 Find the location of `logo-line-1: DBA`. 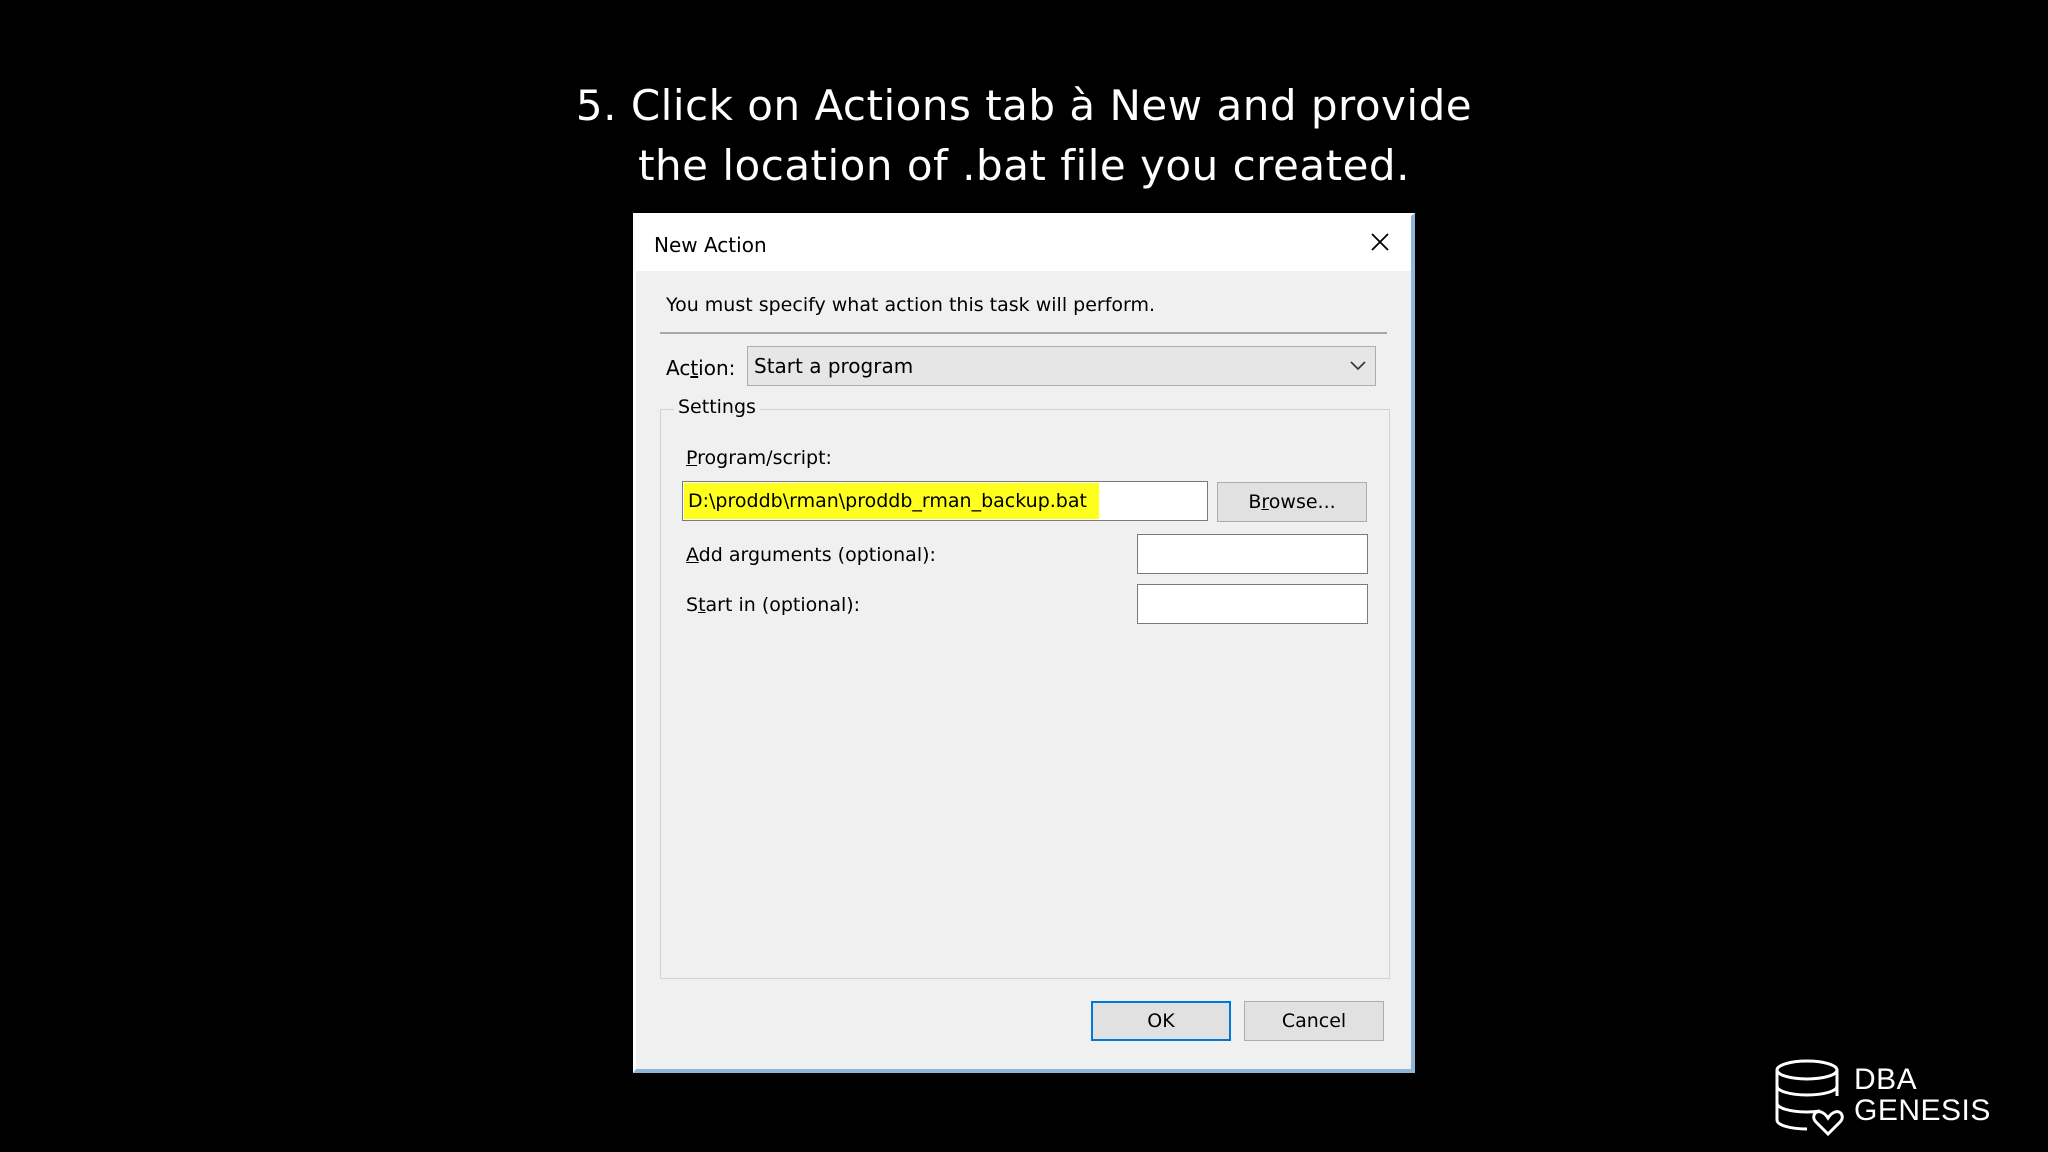

logo-line-1: DBA is located at coordinates (1886, 1079).